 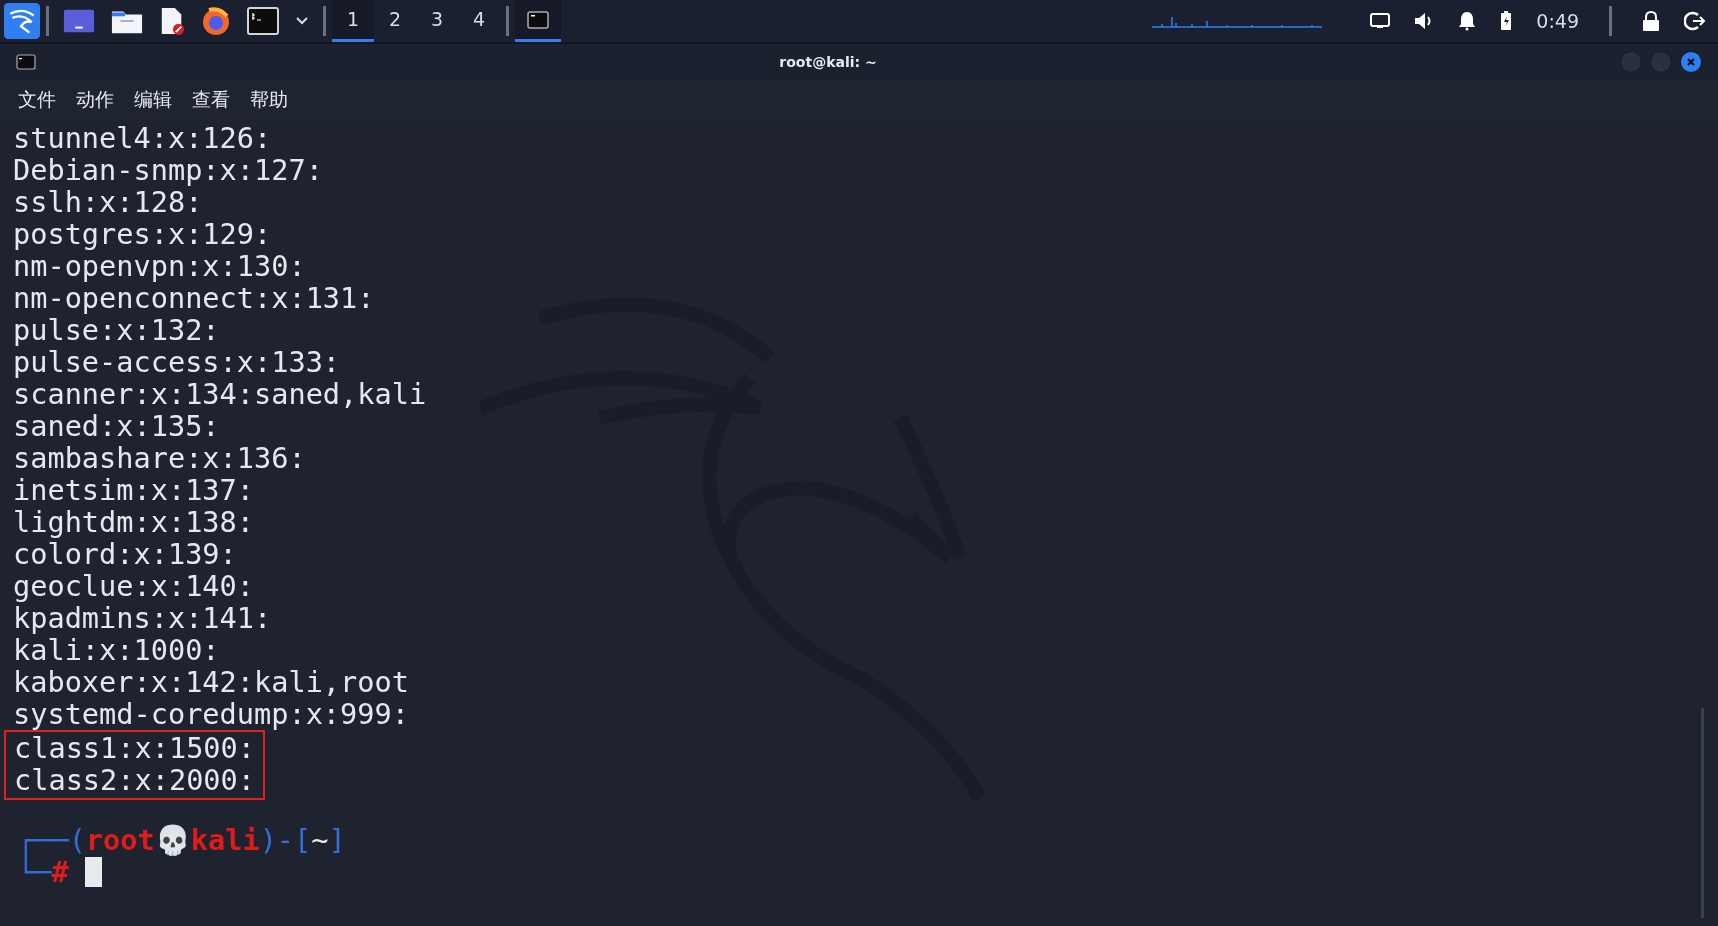 I want to click on output-line: pulse-access:x:133:, so click(x=177, y=362).